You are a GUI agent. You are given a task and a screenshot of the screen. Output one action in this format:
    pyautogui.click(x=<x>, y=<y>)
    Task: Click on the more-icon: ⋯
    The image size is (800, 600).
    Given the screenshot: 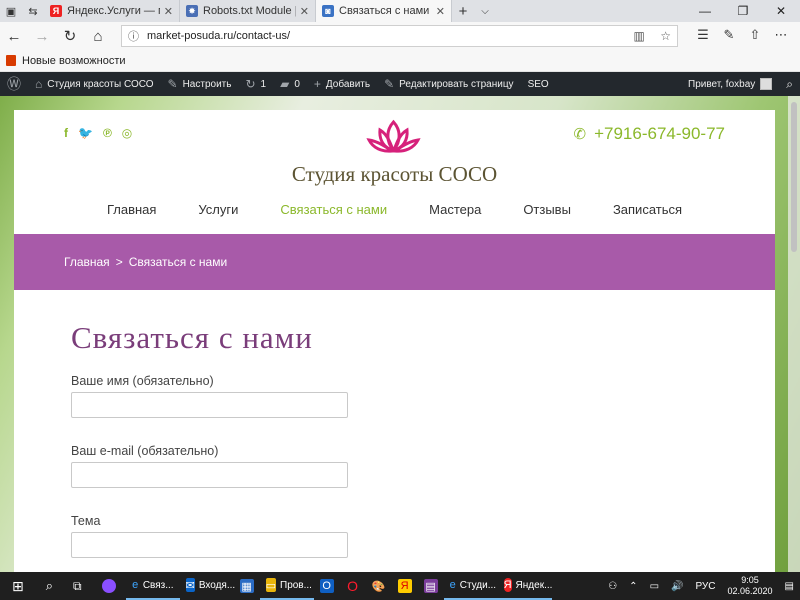 What is the action you would take?
    pyautogui.click(x=781, y=35)
    